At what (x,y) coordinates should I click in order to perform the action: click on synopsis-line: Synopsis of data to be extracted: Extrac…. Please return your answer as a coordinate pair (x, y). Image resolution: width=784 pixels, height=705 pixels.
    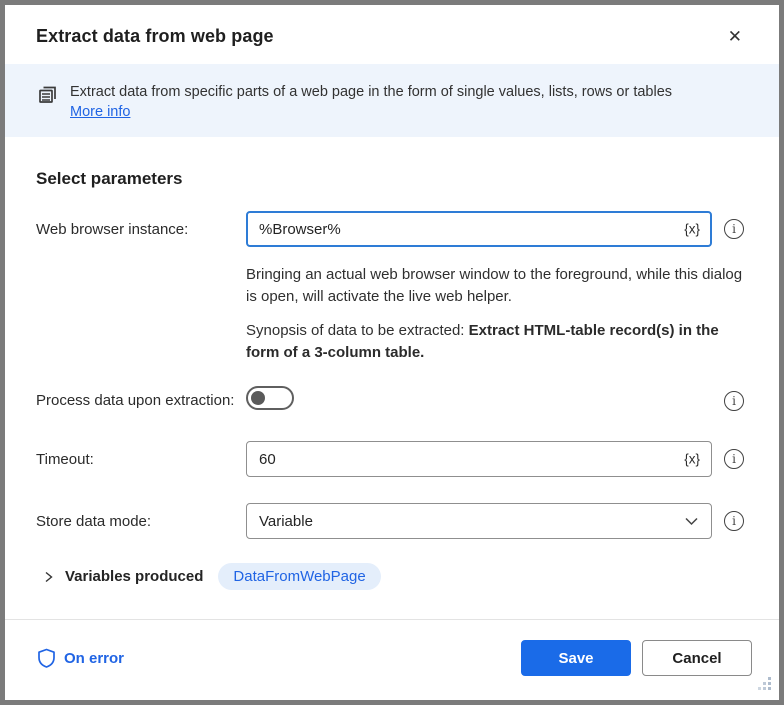
    Looking at the image, I should click on (497, 342).